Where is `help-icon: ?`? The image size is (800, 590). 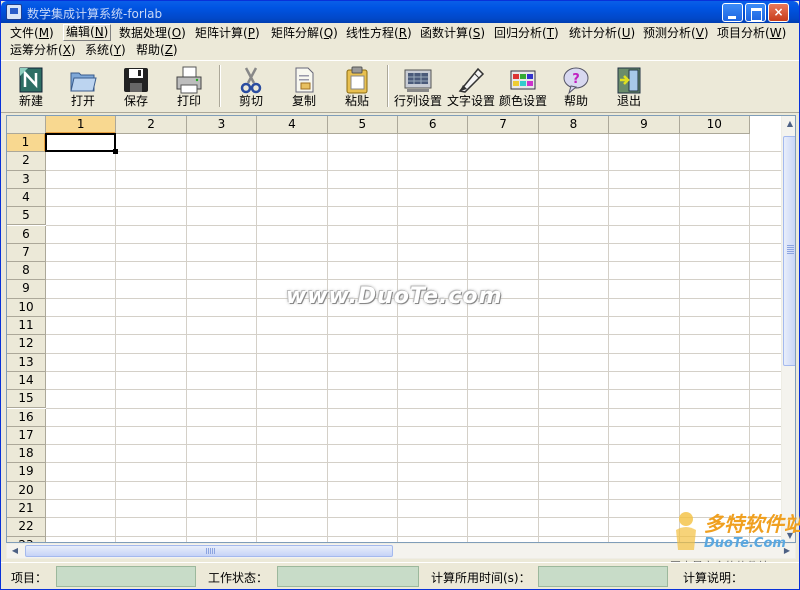 help-icon: ? is located at coordinates (576, 81).